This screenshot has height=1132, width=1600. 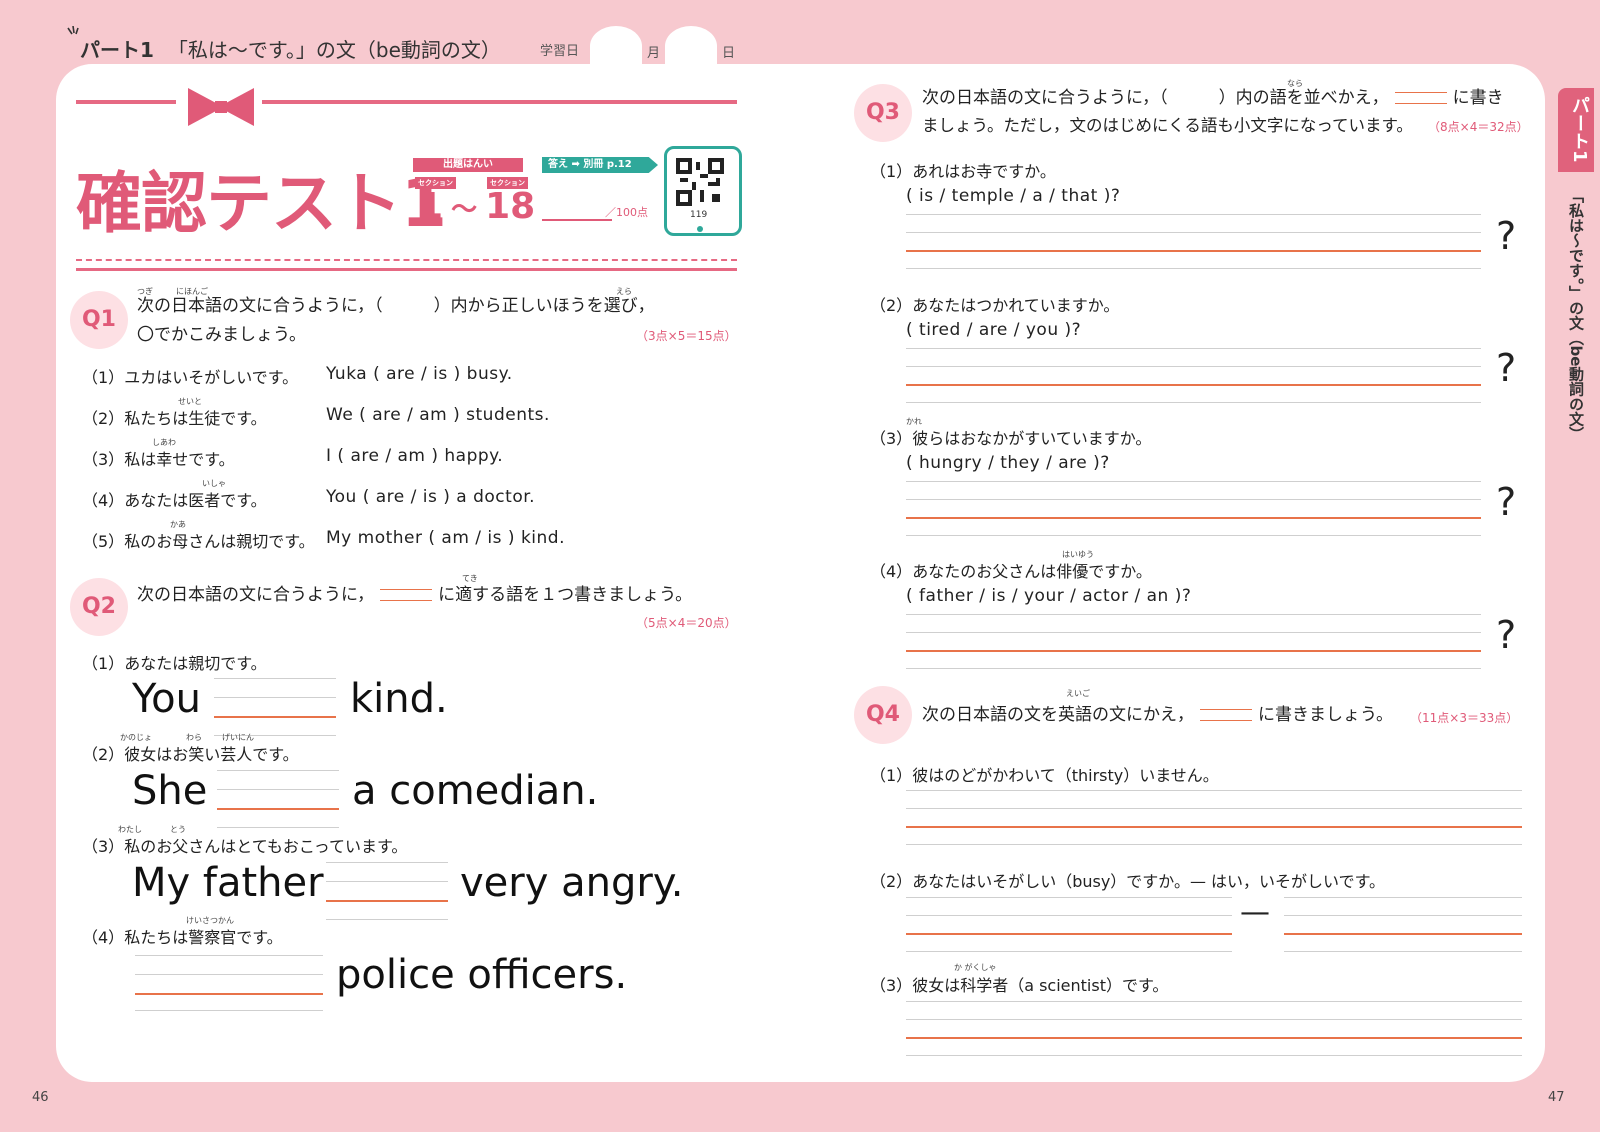 I want to click on q4-item-2-answer-line-reply, so click(x=1403, y=934).